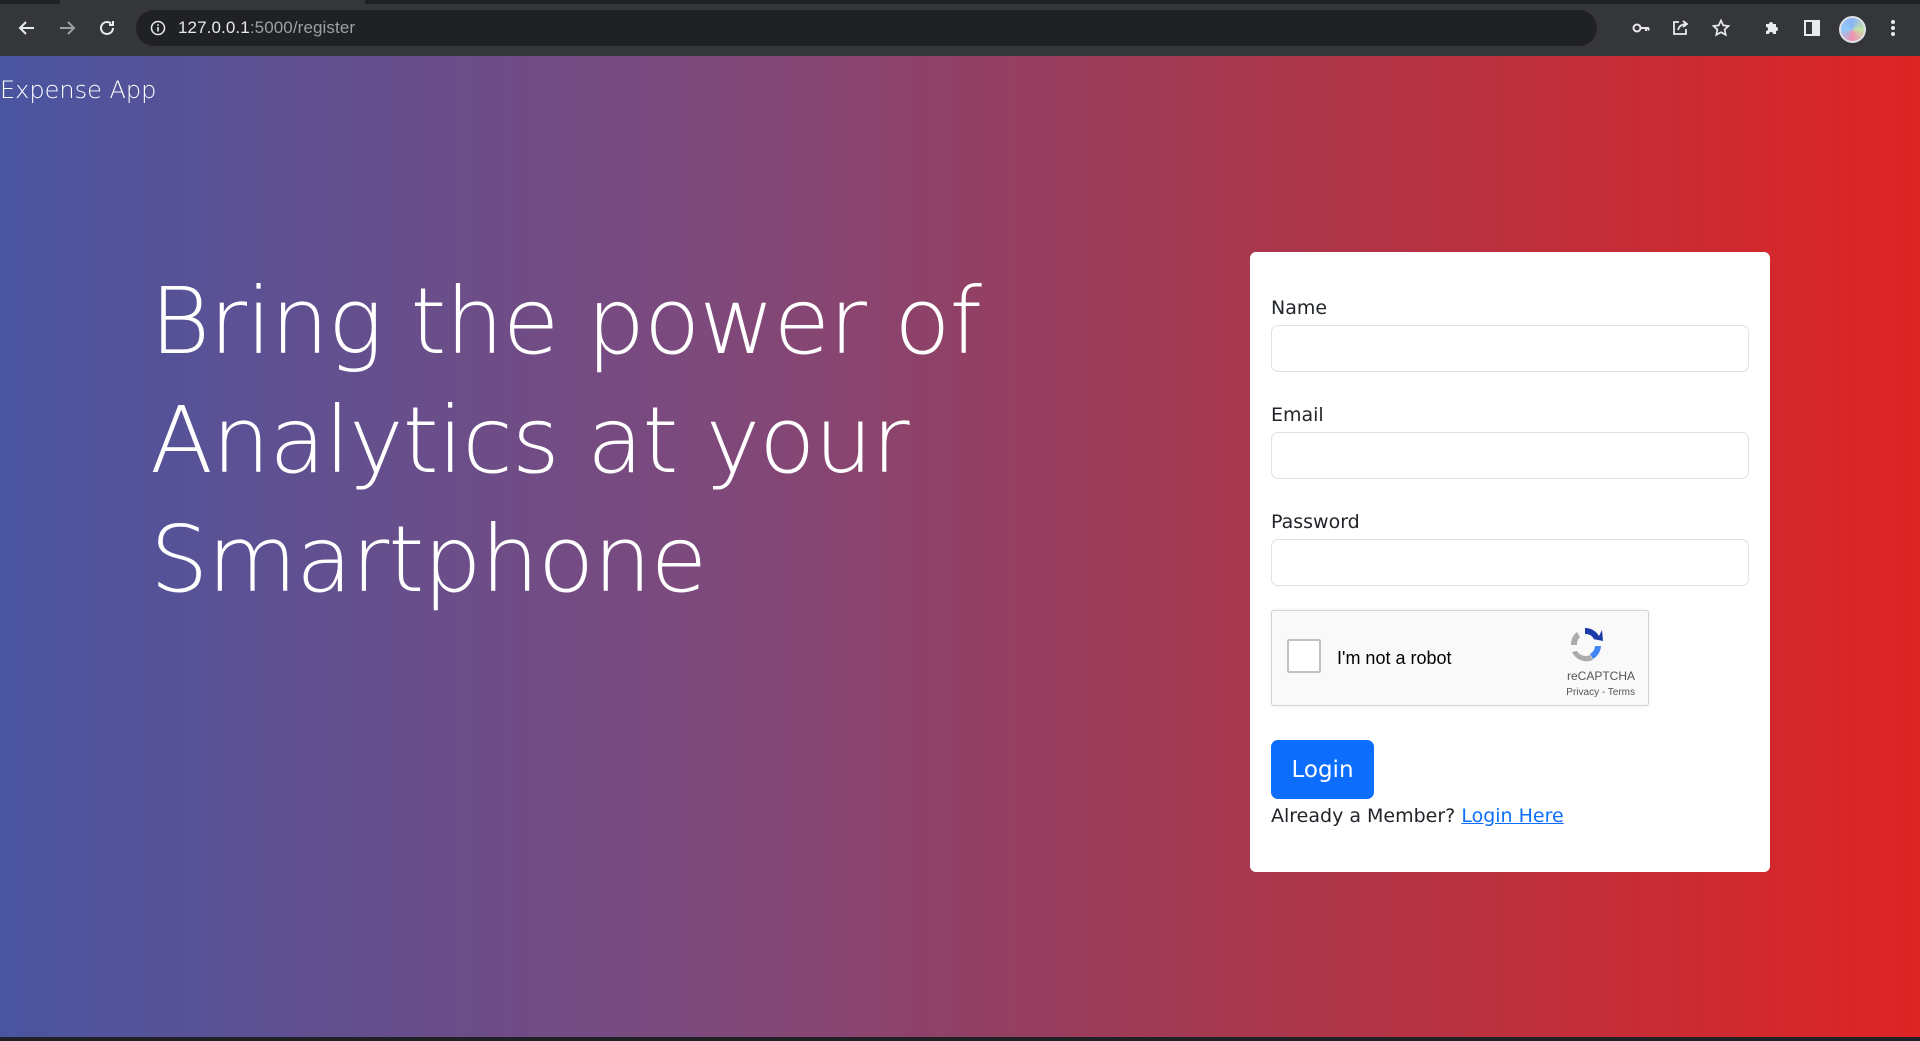 This screenshot has width=1920, height=1041. Describe the element at coordinates (1721, 28) in the screenshot. I see `star-icon` at that location.